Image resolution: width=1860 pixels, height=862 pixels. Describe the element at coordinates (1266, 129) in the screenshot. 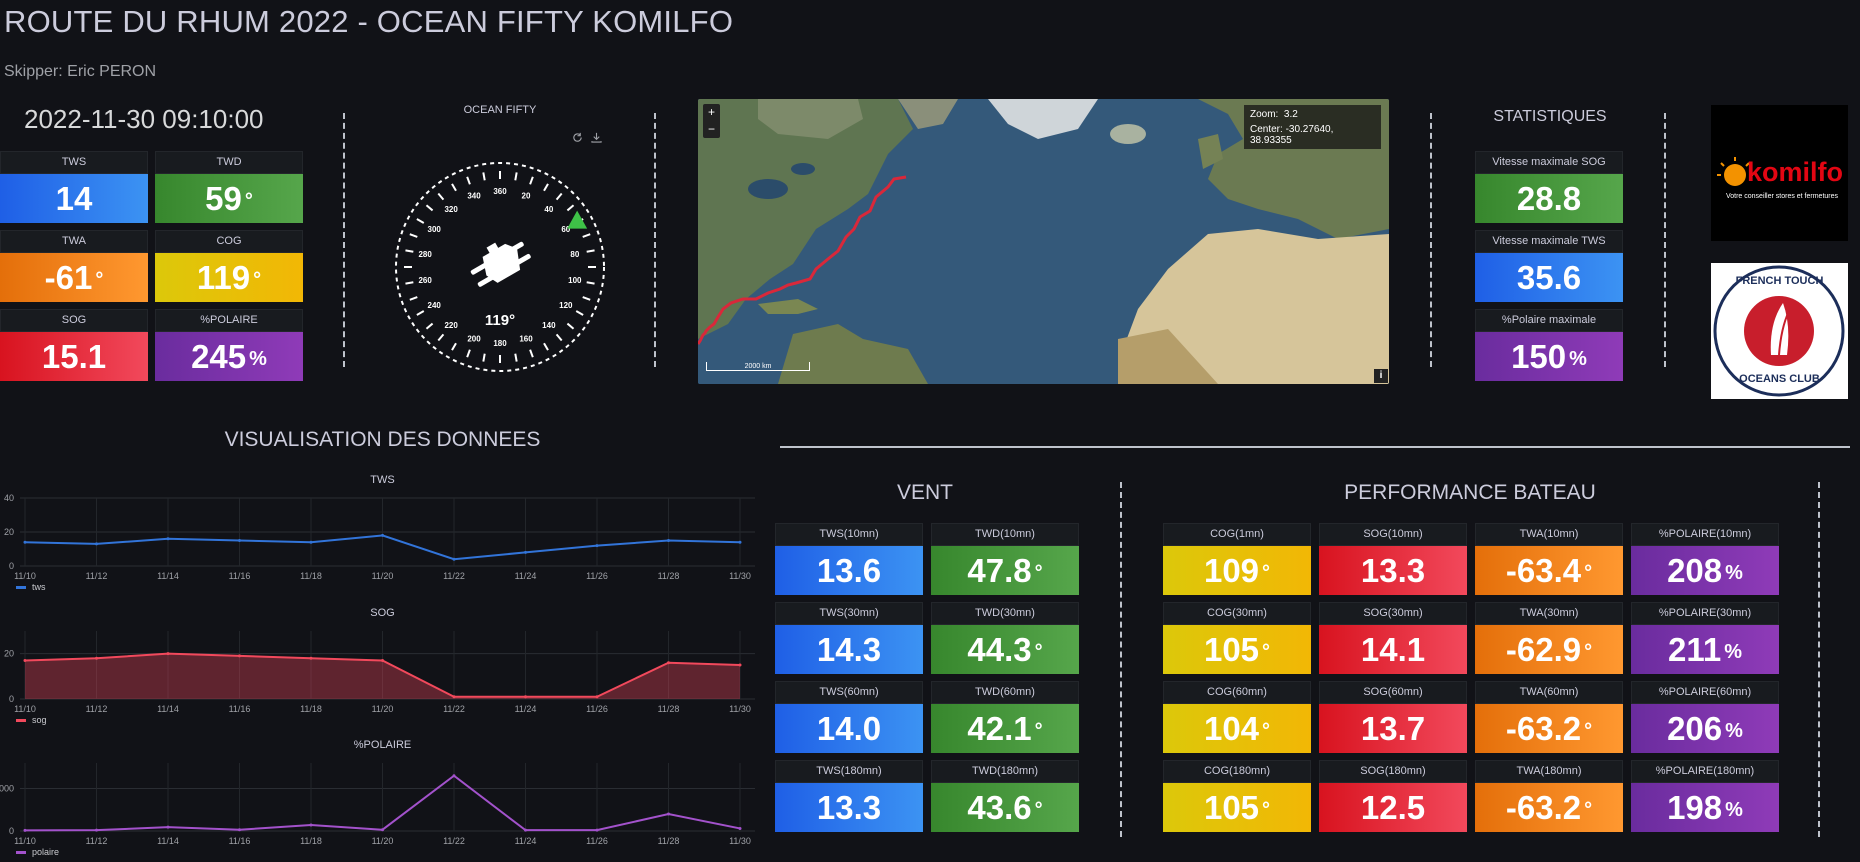

I see `center-label: Center:` at that location.